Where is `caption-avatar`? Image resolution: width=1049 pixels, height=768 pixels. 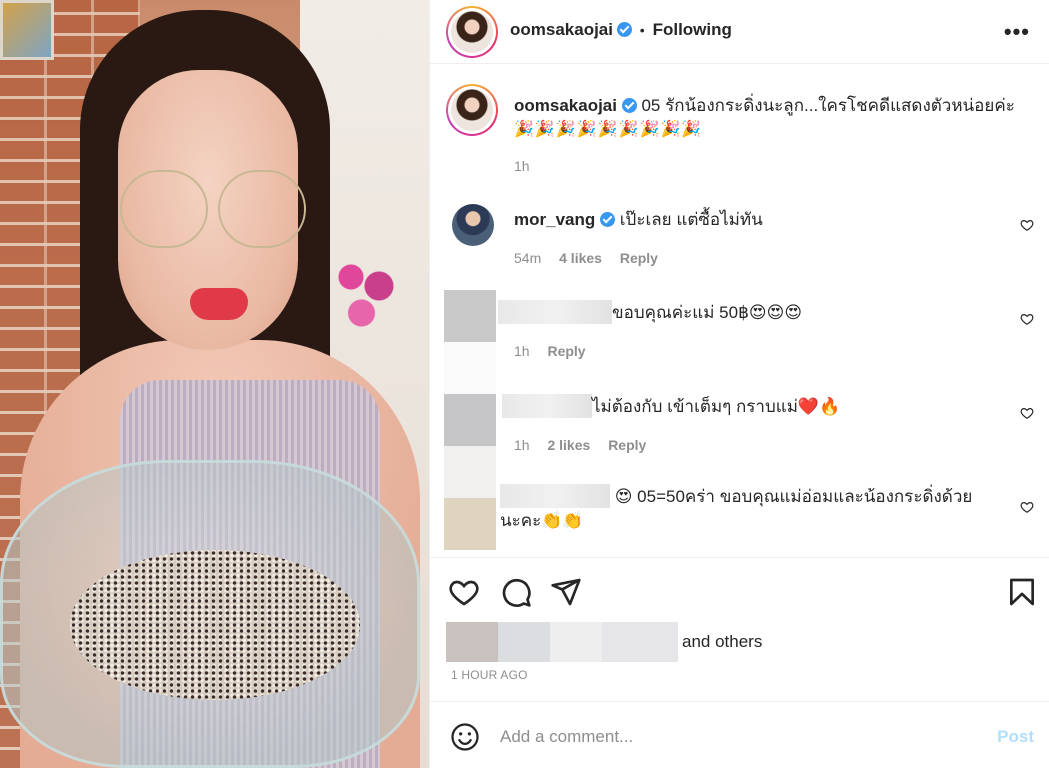 caption-avatar is located at coordinates (472, 110).